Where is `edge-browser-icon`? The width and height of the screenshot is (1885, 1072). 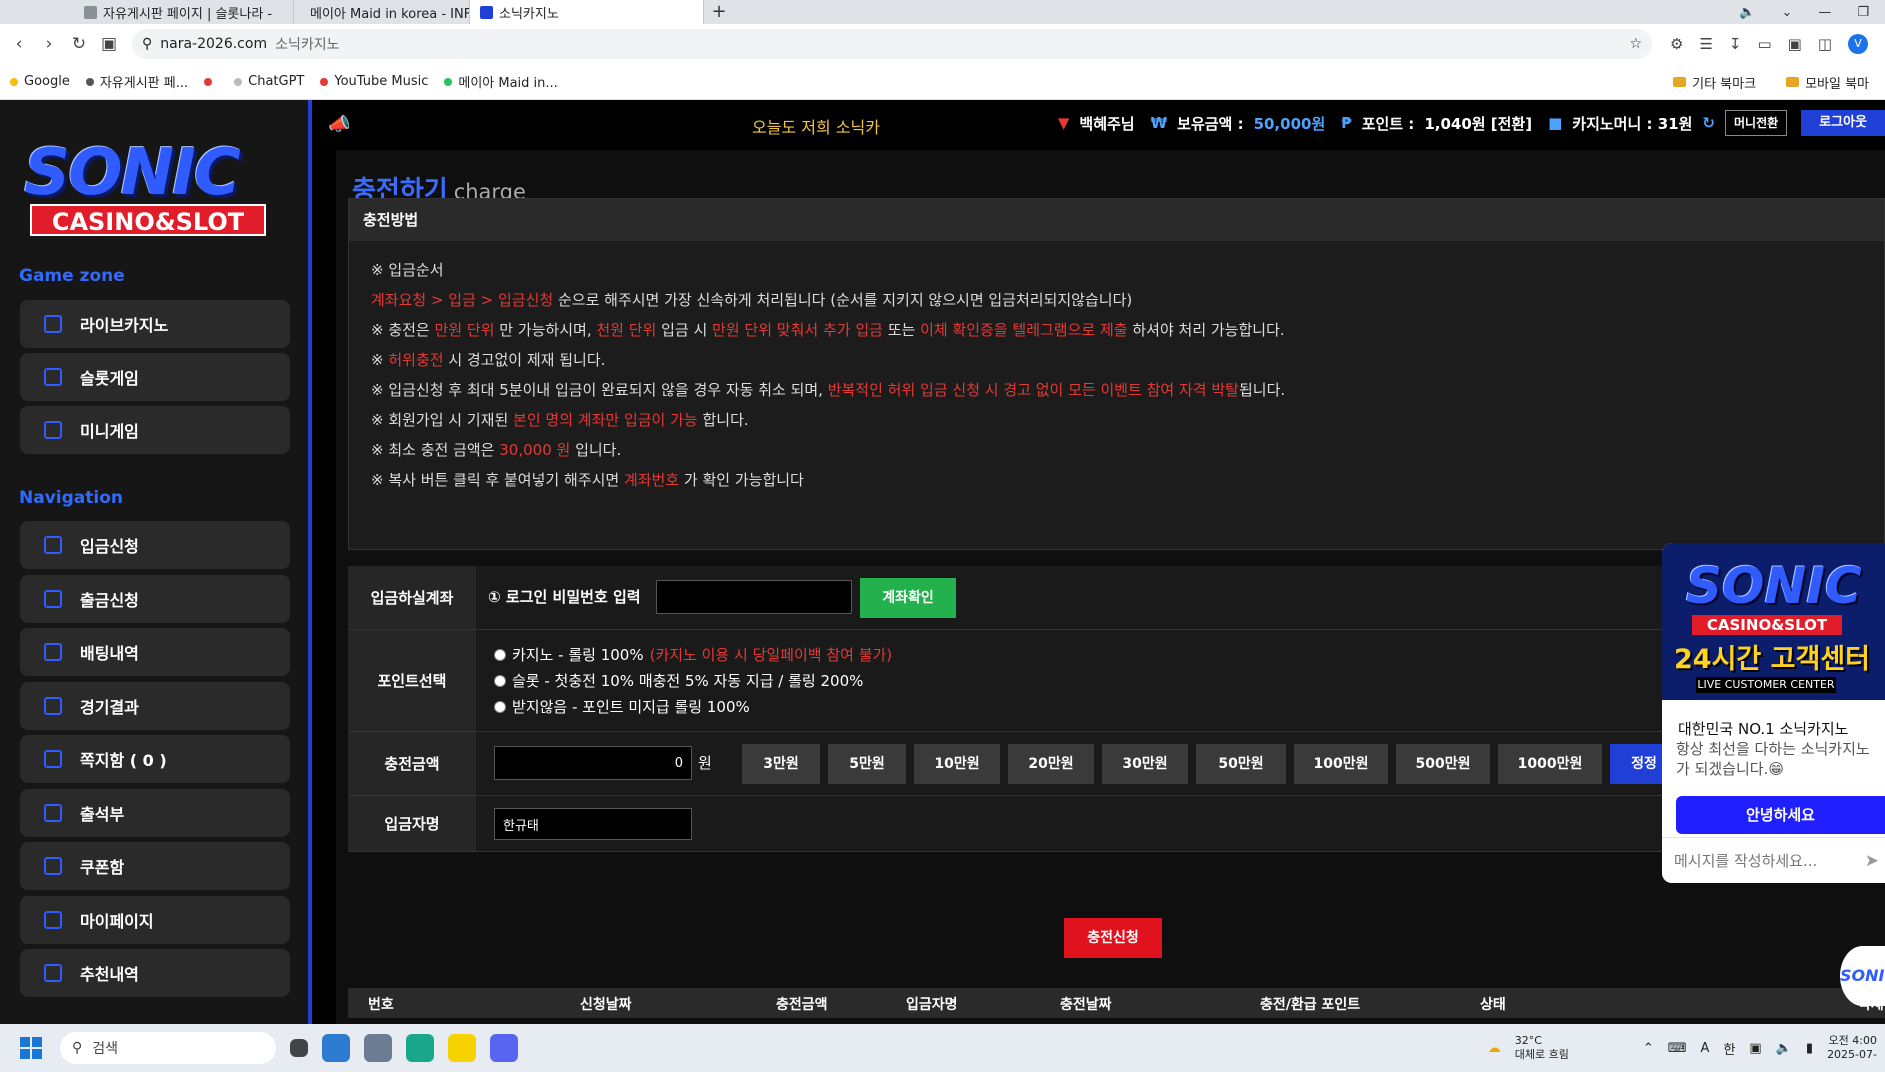 edge-browser-icon is located at coordinates (420, 1048).